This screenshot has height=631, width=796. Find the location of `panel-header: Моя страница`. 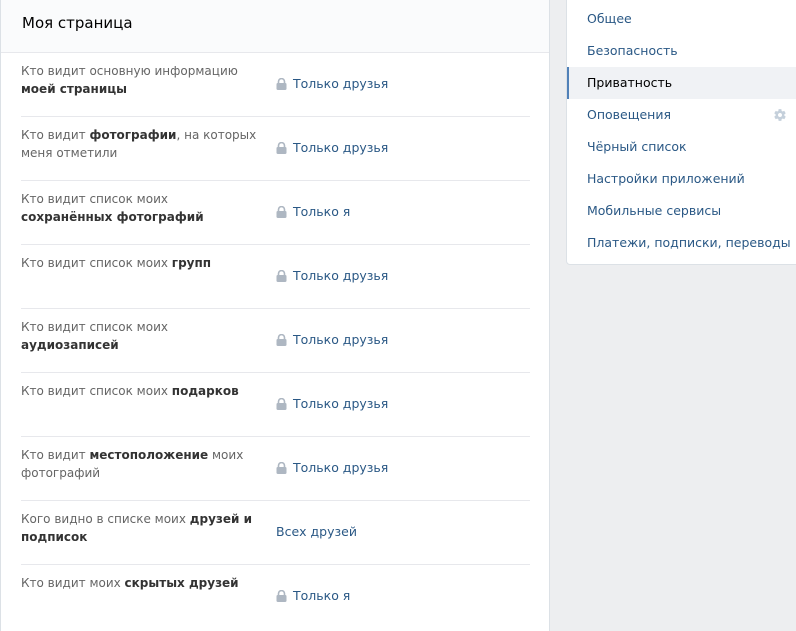

panel-header: Моя страница is located at coordinates (275, 26).